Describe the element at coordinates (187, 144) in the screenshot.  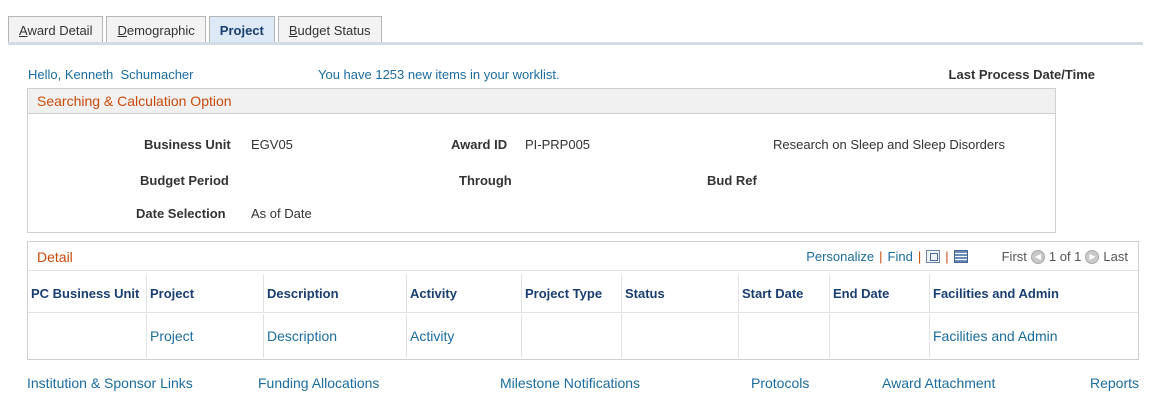
I see `business-unit-label: Business Unit` at that location.